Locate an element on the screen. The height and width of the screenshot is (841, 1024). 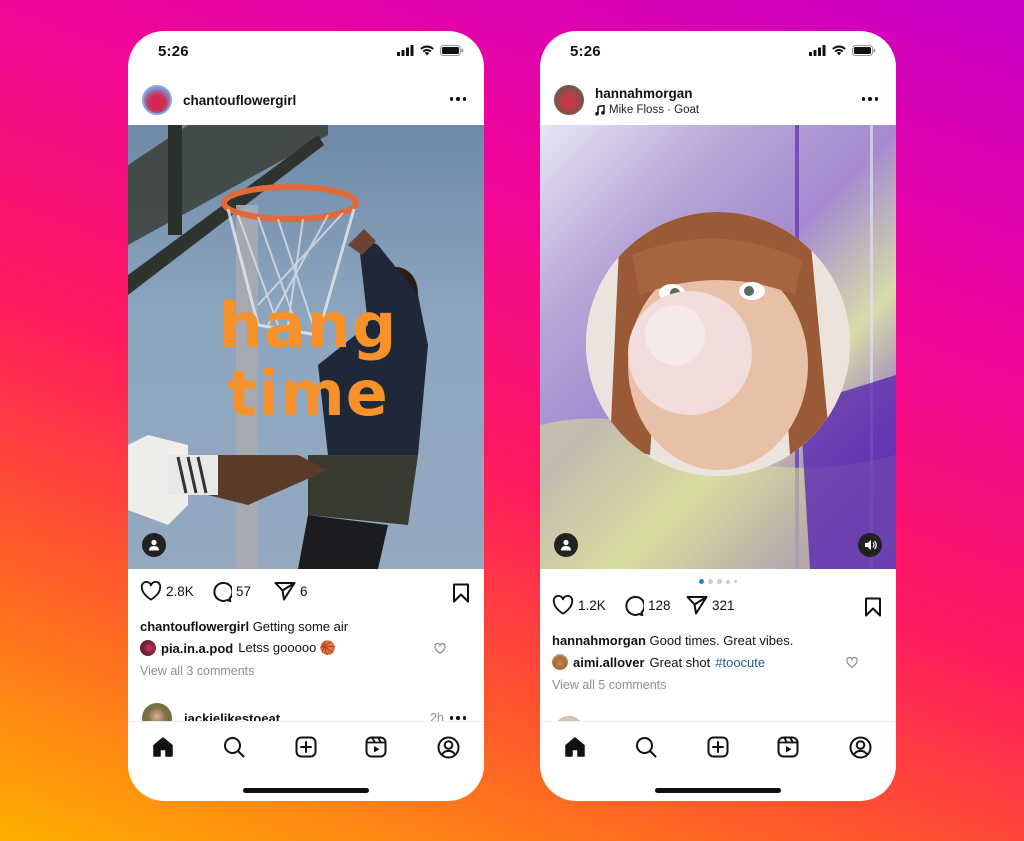
reels-icon is located at coordinates (376, 747).